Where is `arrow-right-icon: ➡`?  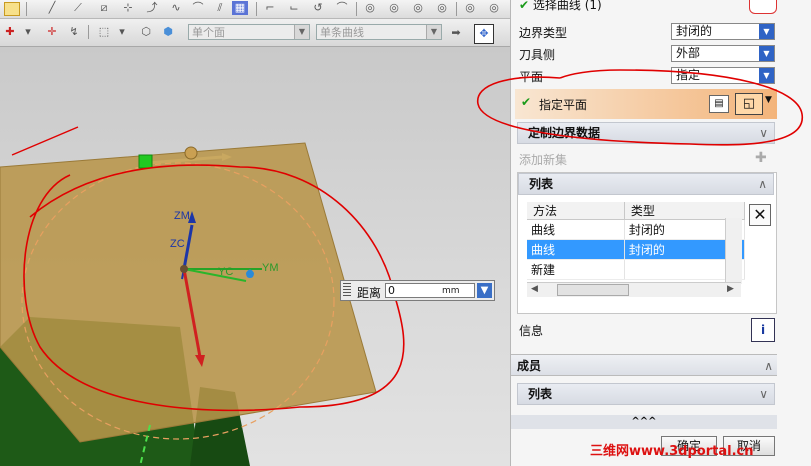 arrow-right-icon: ➡ is located at coordinates (456, 33).